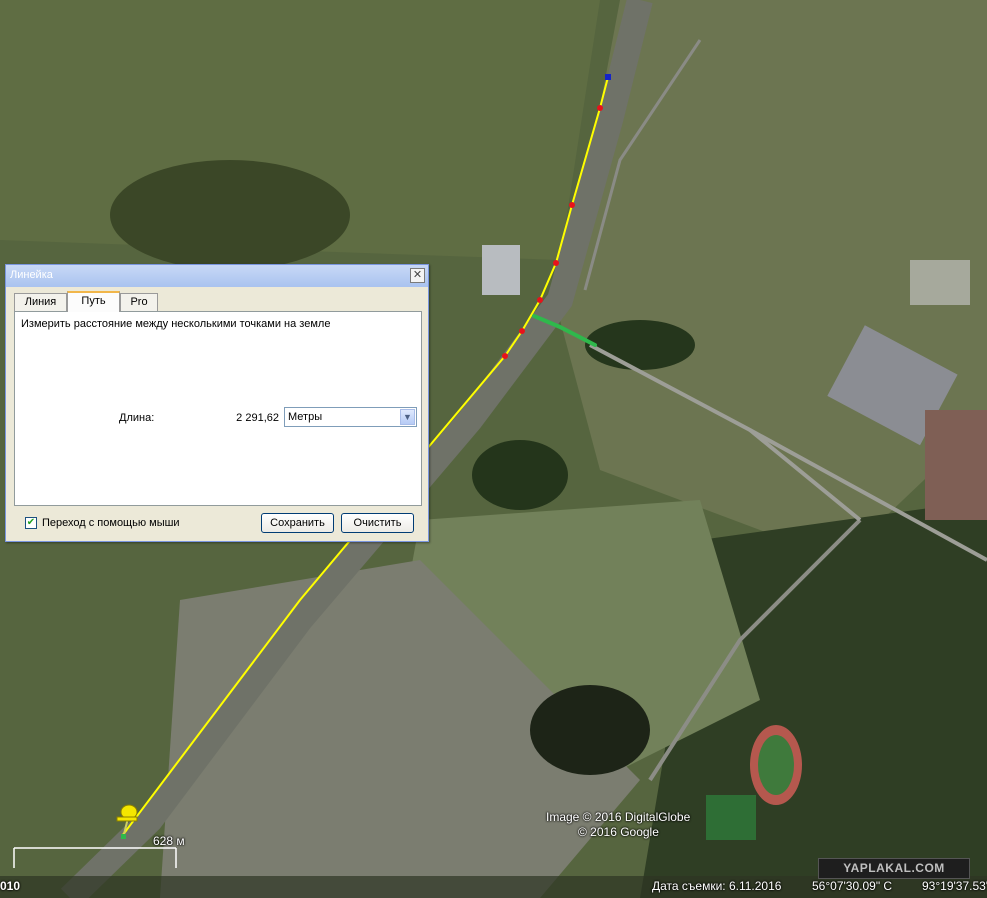 The width and height of the screenshot is (987, 898). What do you see at coordinates (217, 276) in the screenshot?
I see `dialog-titlebar: Линейка ✕` at bounding box center [217, 276].